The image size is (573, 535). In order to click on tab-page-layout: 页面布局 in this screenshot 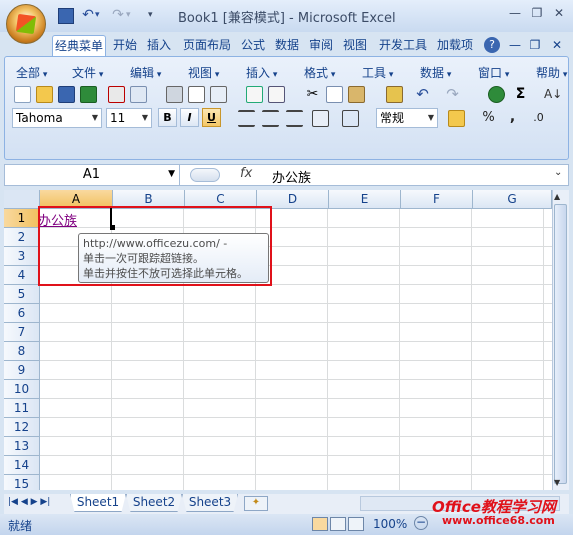, I will do `click(207, 45)`.